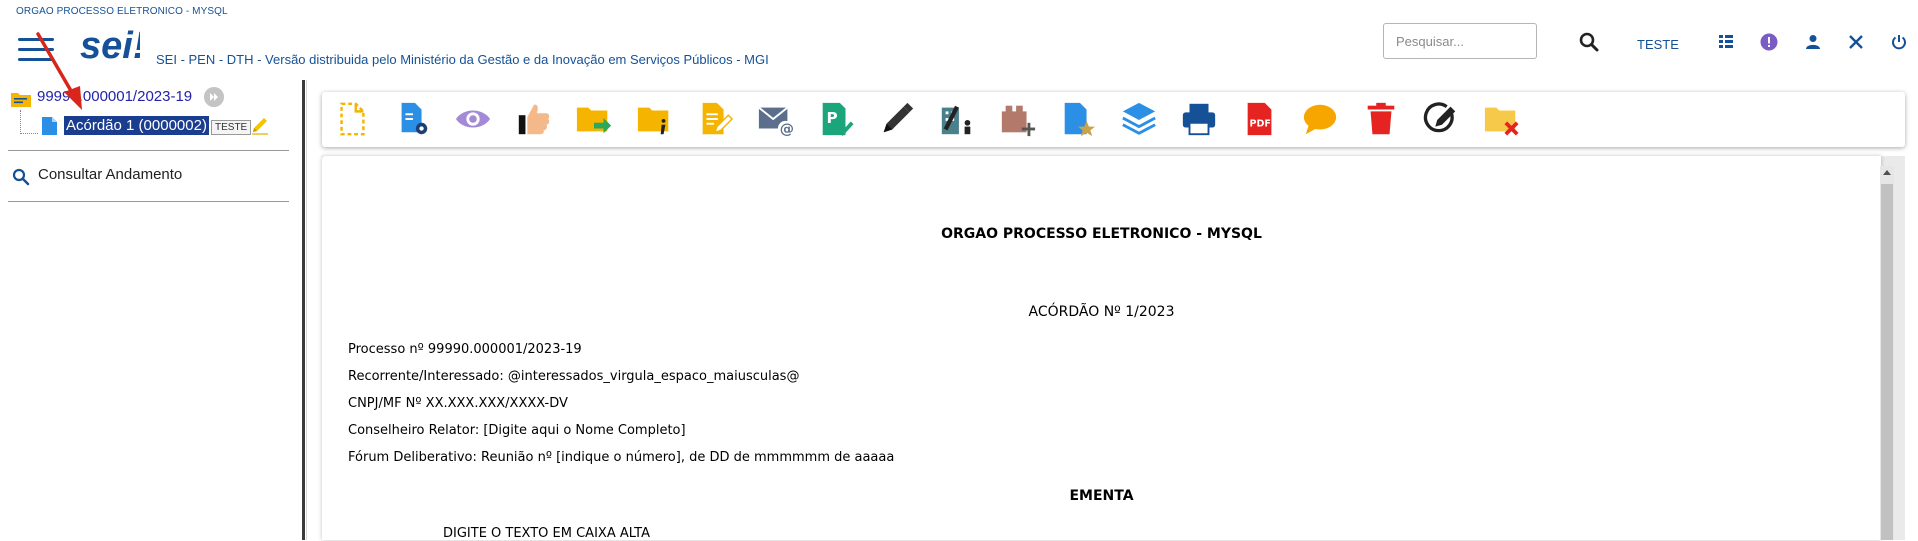  What do you see at coordinates (1502, 119) in the screenshot?
I see `close-process-icon` at bounding box center [1502, 119].